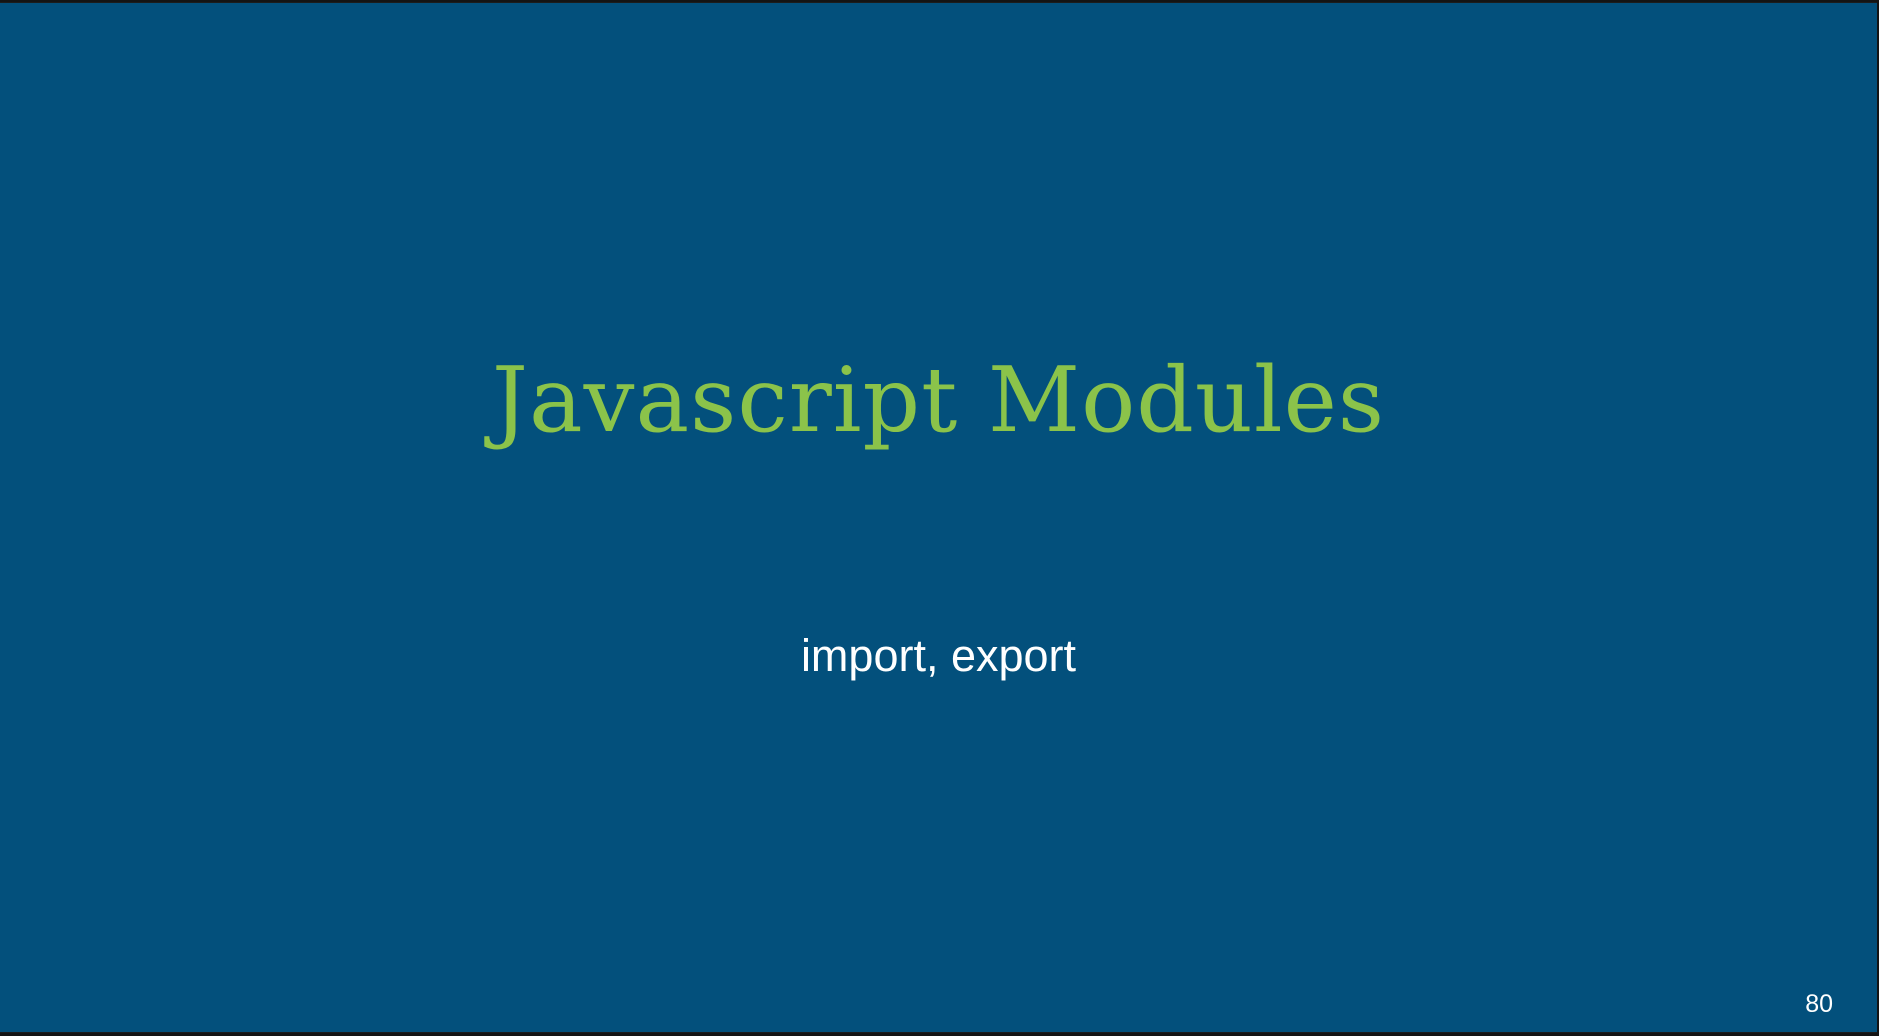 The height and width of the screenshot is (1036, 1879). I want to click on slide-title: Javascript Modules, so click(938, 400).